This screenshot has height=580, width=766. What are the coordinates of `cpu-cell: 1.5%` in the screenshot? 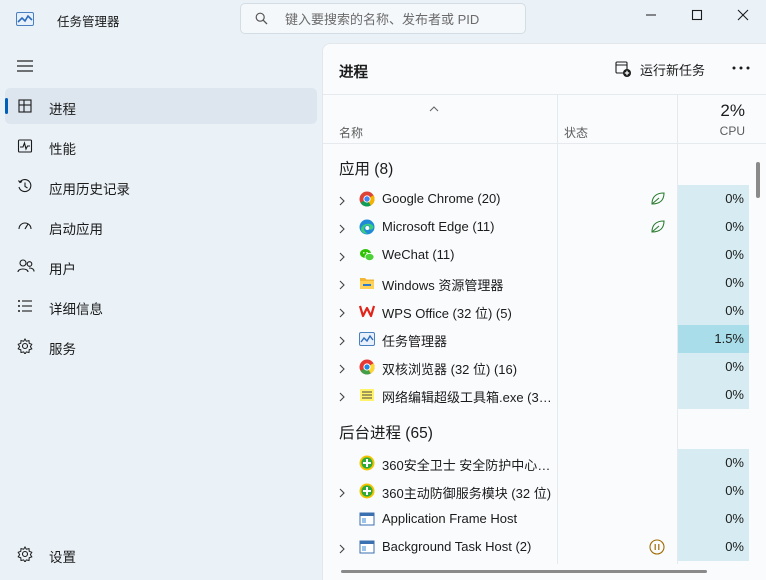 It's located at (713, 339).